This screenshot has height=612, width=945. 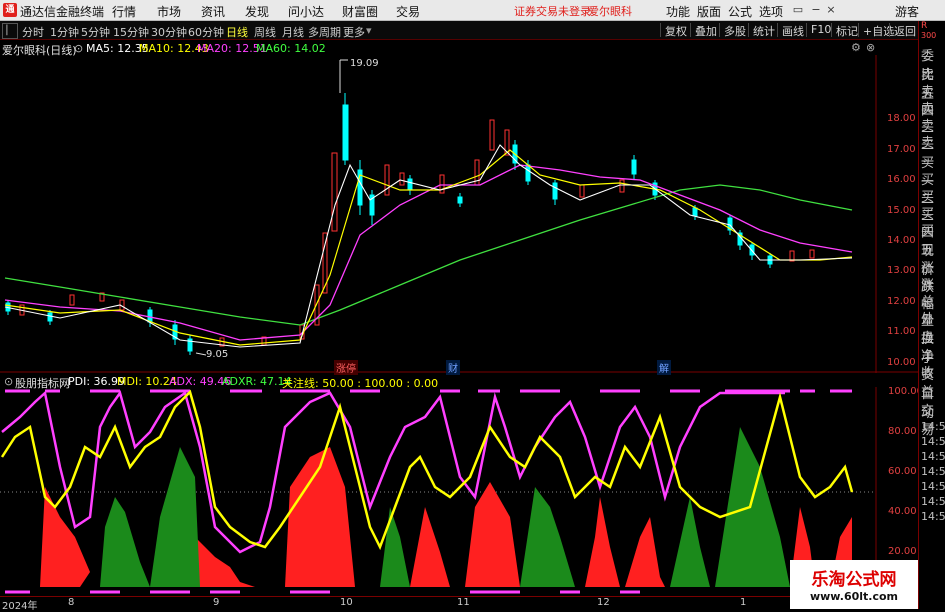 I want to click on period-1min: 1分钟, so click(x=64, y=32).